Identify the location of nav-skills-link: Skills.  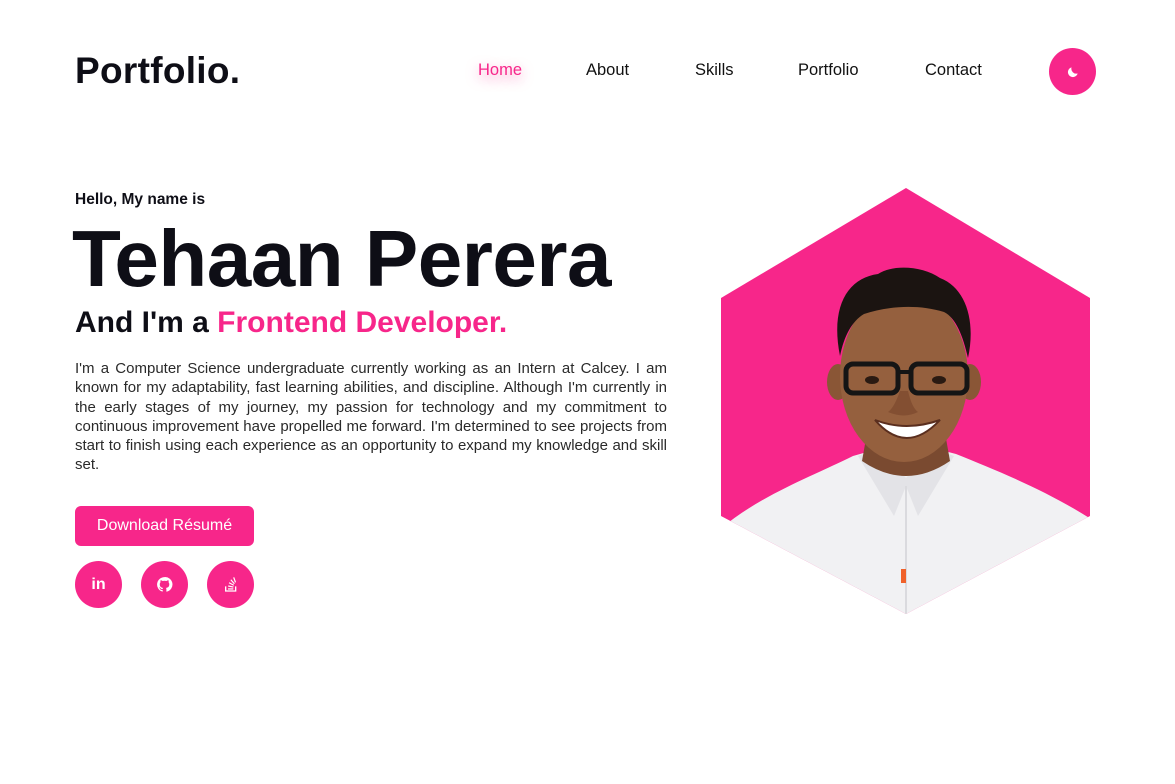
(714, 70).